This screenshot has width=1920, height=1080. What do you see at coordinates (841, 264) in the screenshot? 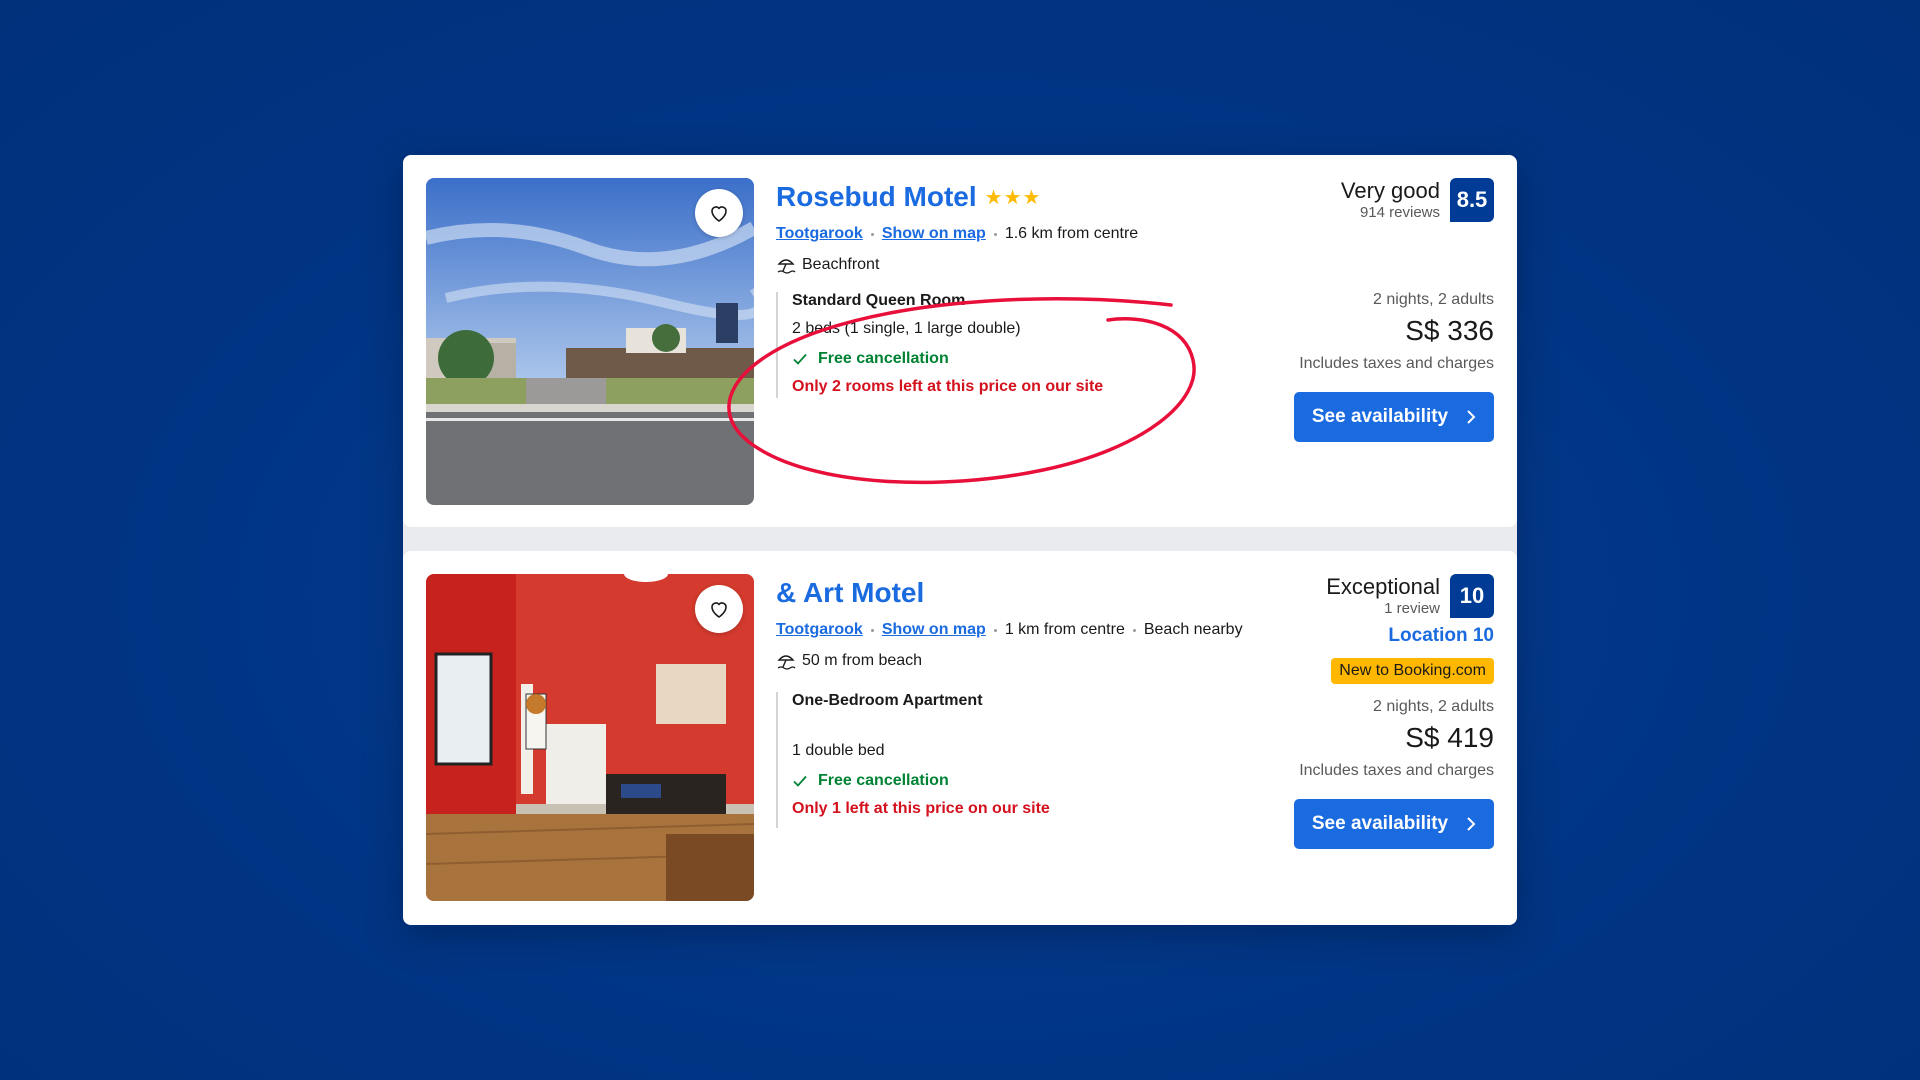
I see `feature-text: Beachfront` at bounding box center [841, 264].